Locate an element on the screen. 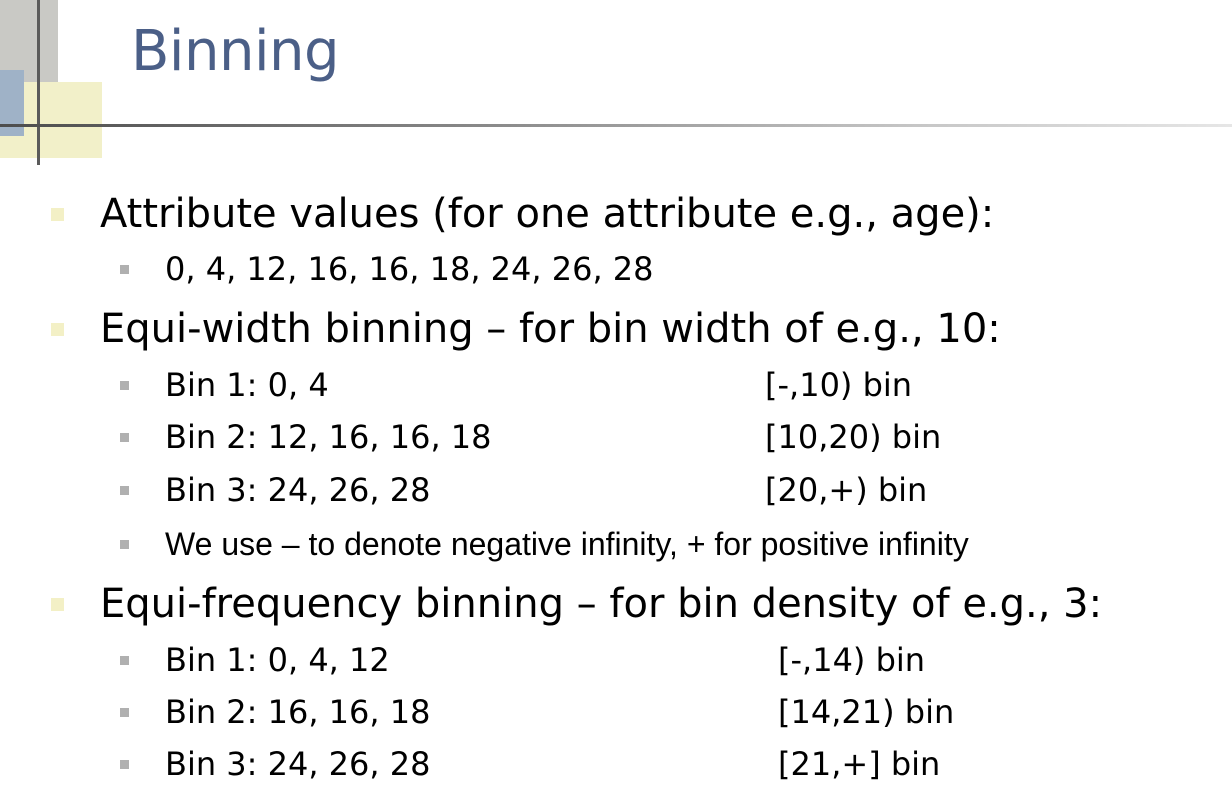 This screenshot has width=1232, height=793. slide-title: Binning is located at coordinates (235, 51).